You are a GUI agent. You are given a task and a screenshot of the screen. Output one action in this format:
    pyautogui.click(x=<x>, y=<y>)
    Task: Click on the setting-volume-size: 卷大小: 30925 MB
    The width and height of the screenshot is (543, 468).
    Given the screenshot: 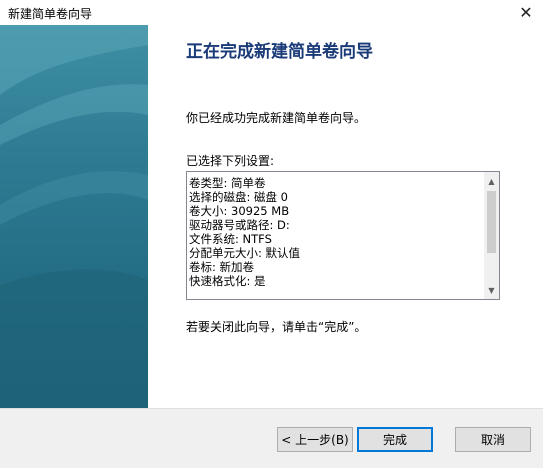 What is the action you would take?
    pyautogui.click(x=239, y=211)
    